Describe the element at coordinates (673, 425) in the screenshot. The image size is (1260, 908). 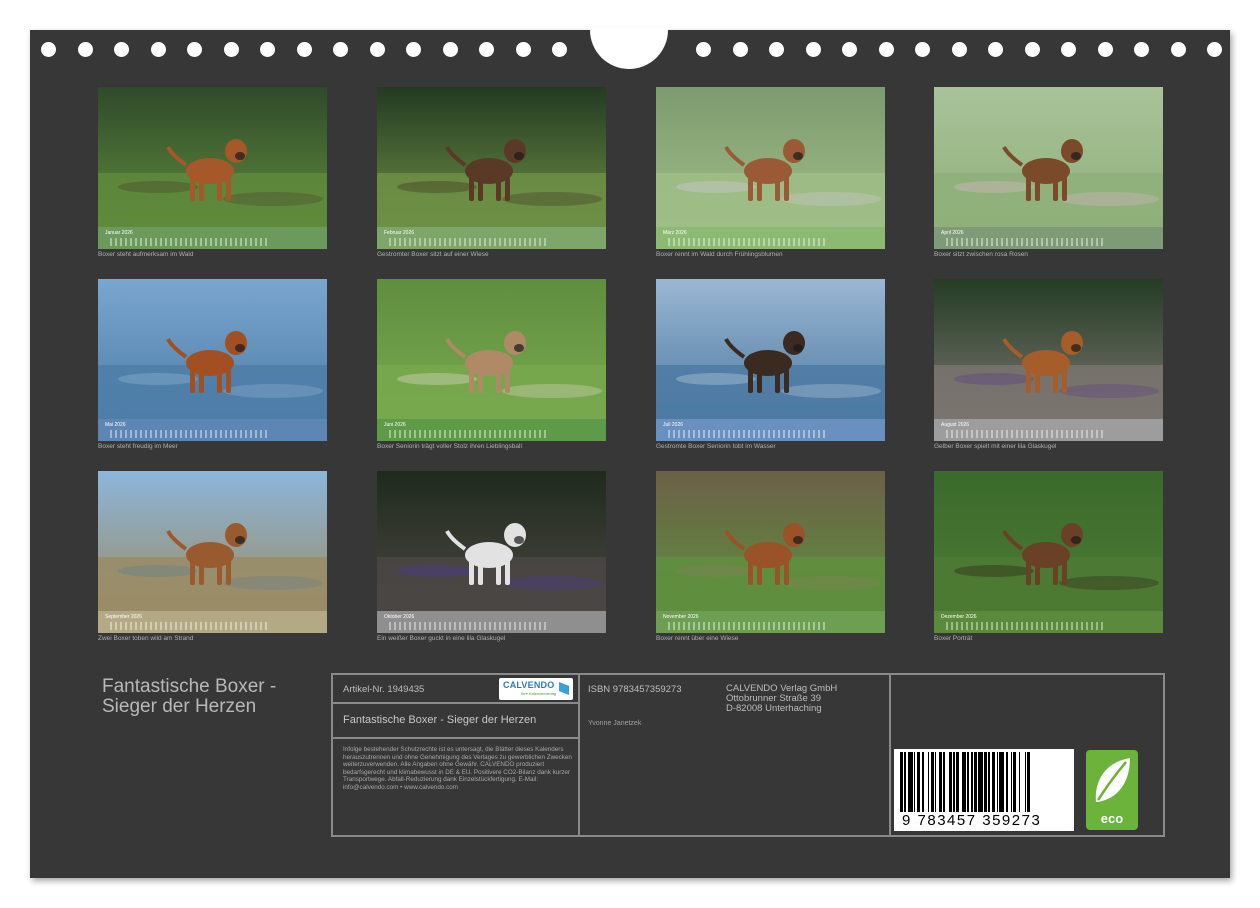
I see `month-label: Juli 2026` at that location.